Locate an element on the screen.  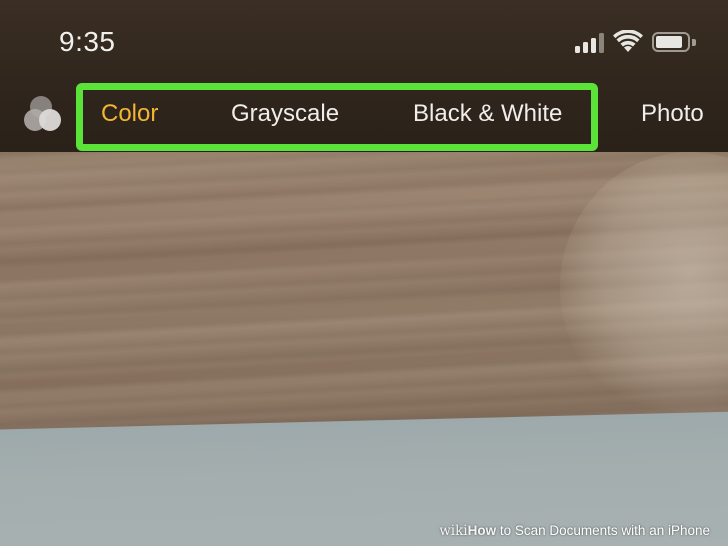
cellular-signal-icon is located at coordinates (590, 43).